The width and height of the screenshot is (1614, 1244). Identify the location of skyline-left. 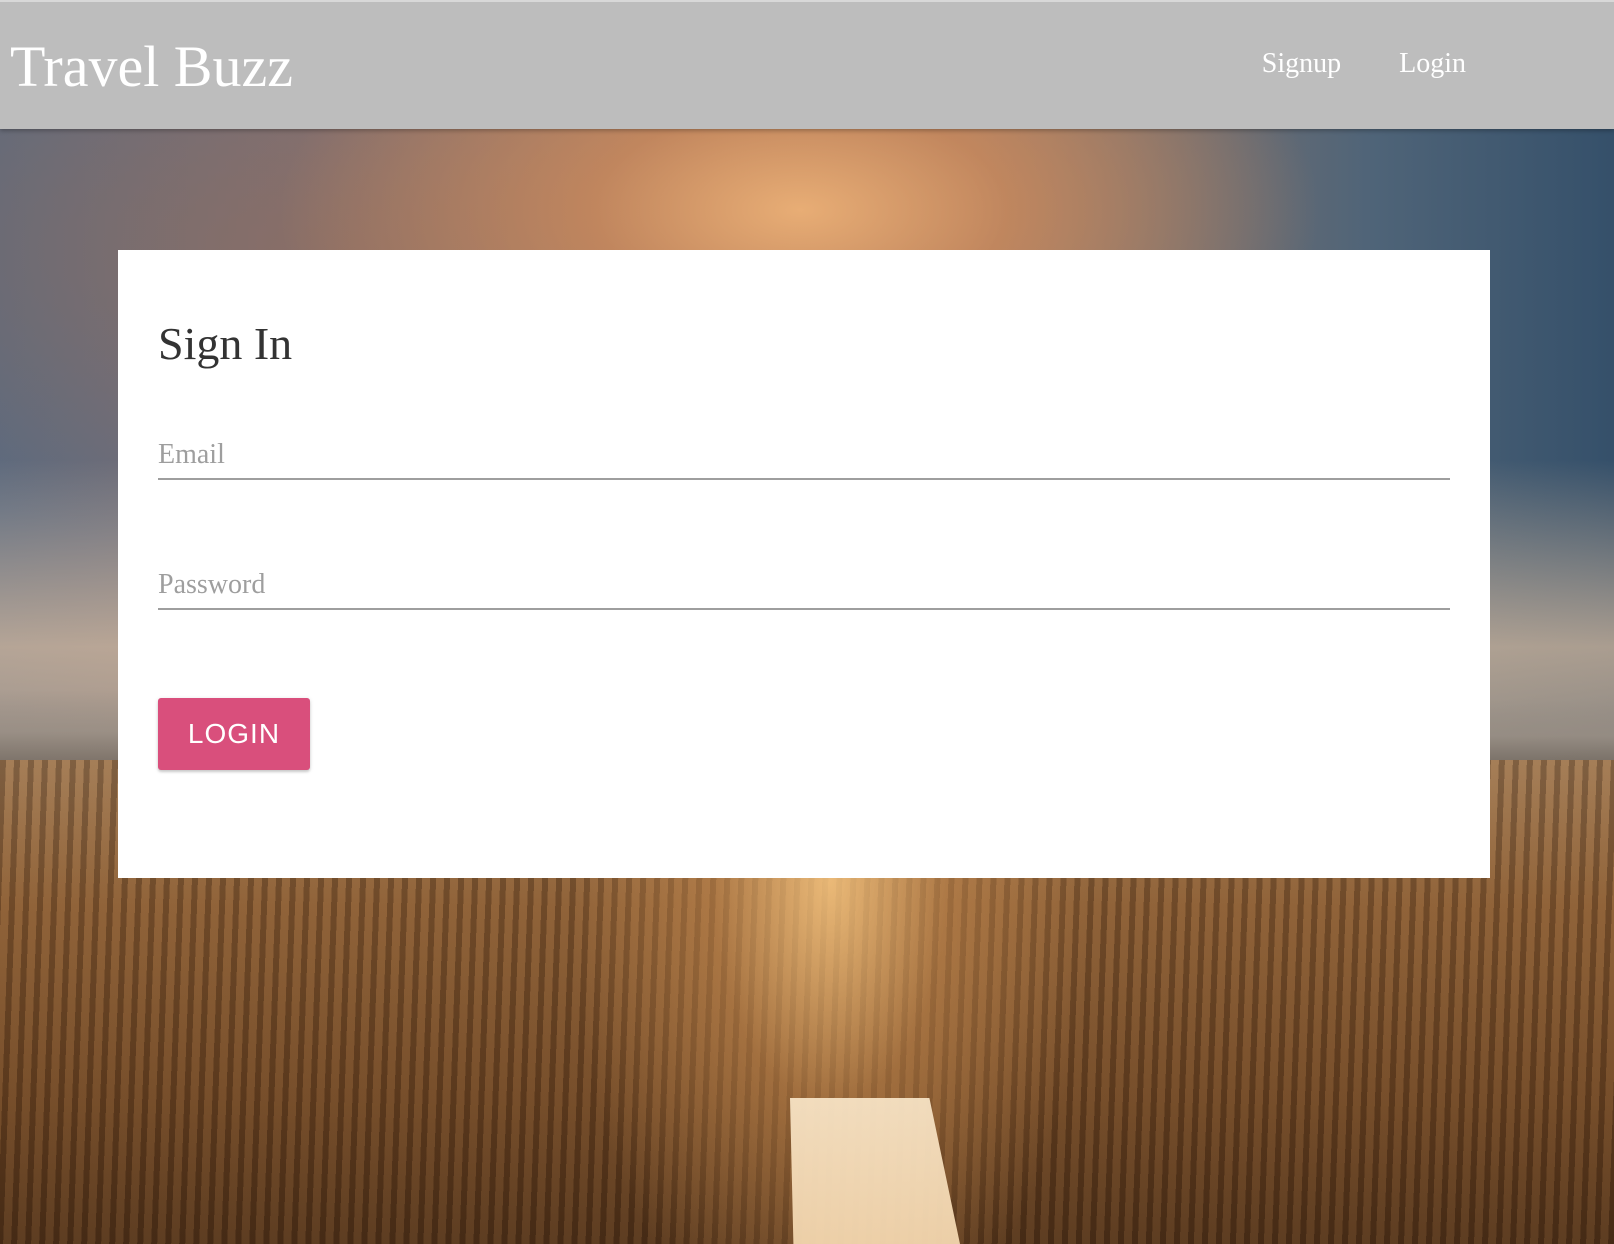
(59, 725).